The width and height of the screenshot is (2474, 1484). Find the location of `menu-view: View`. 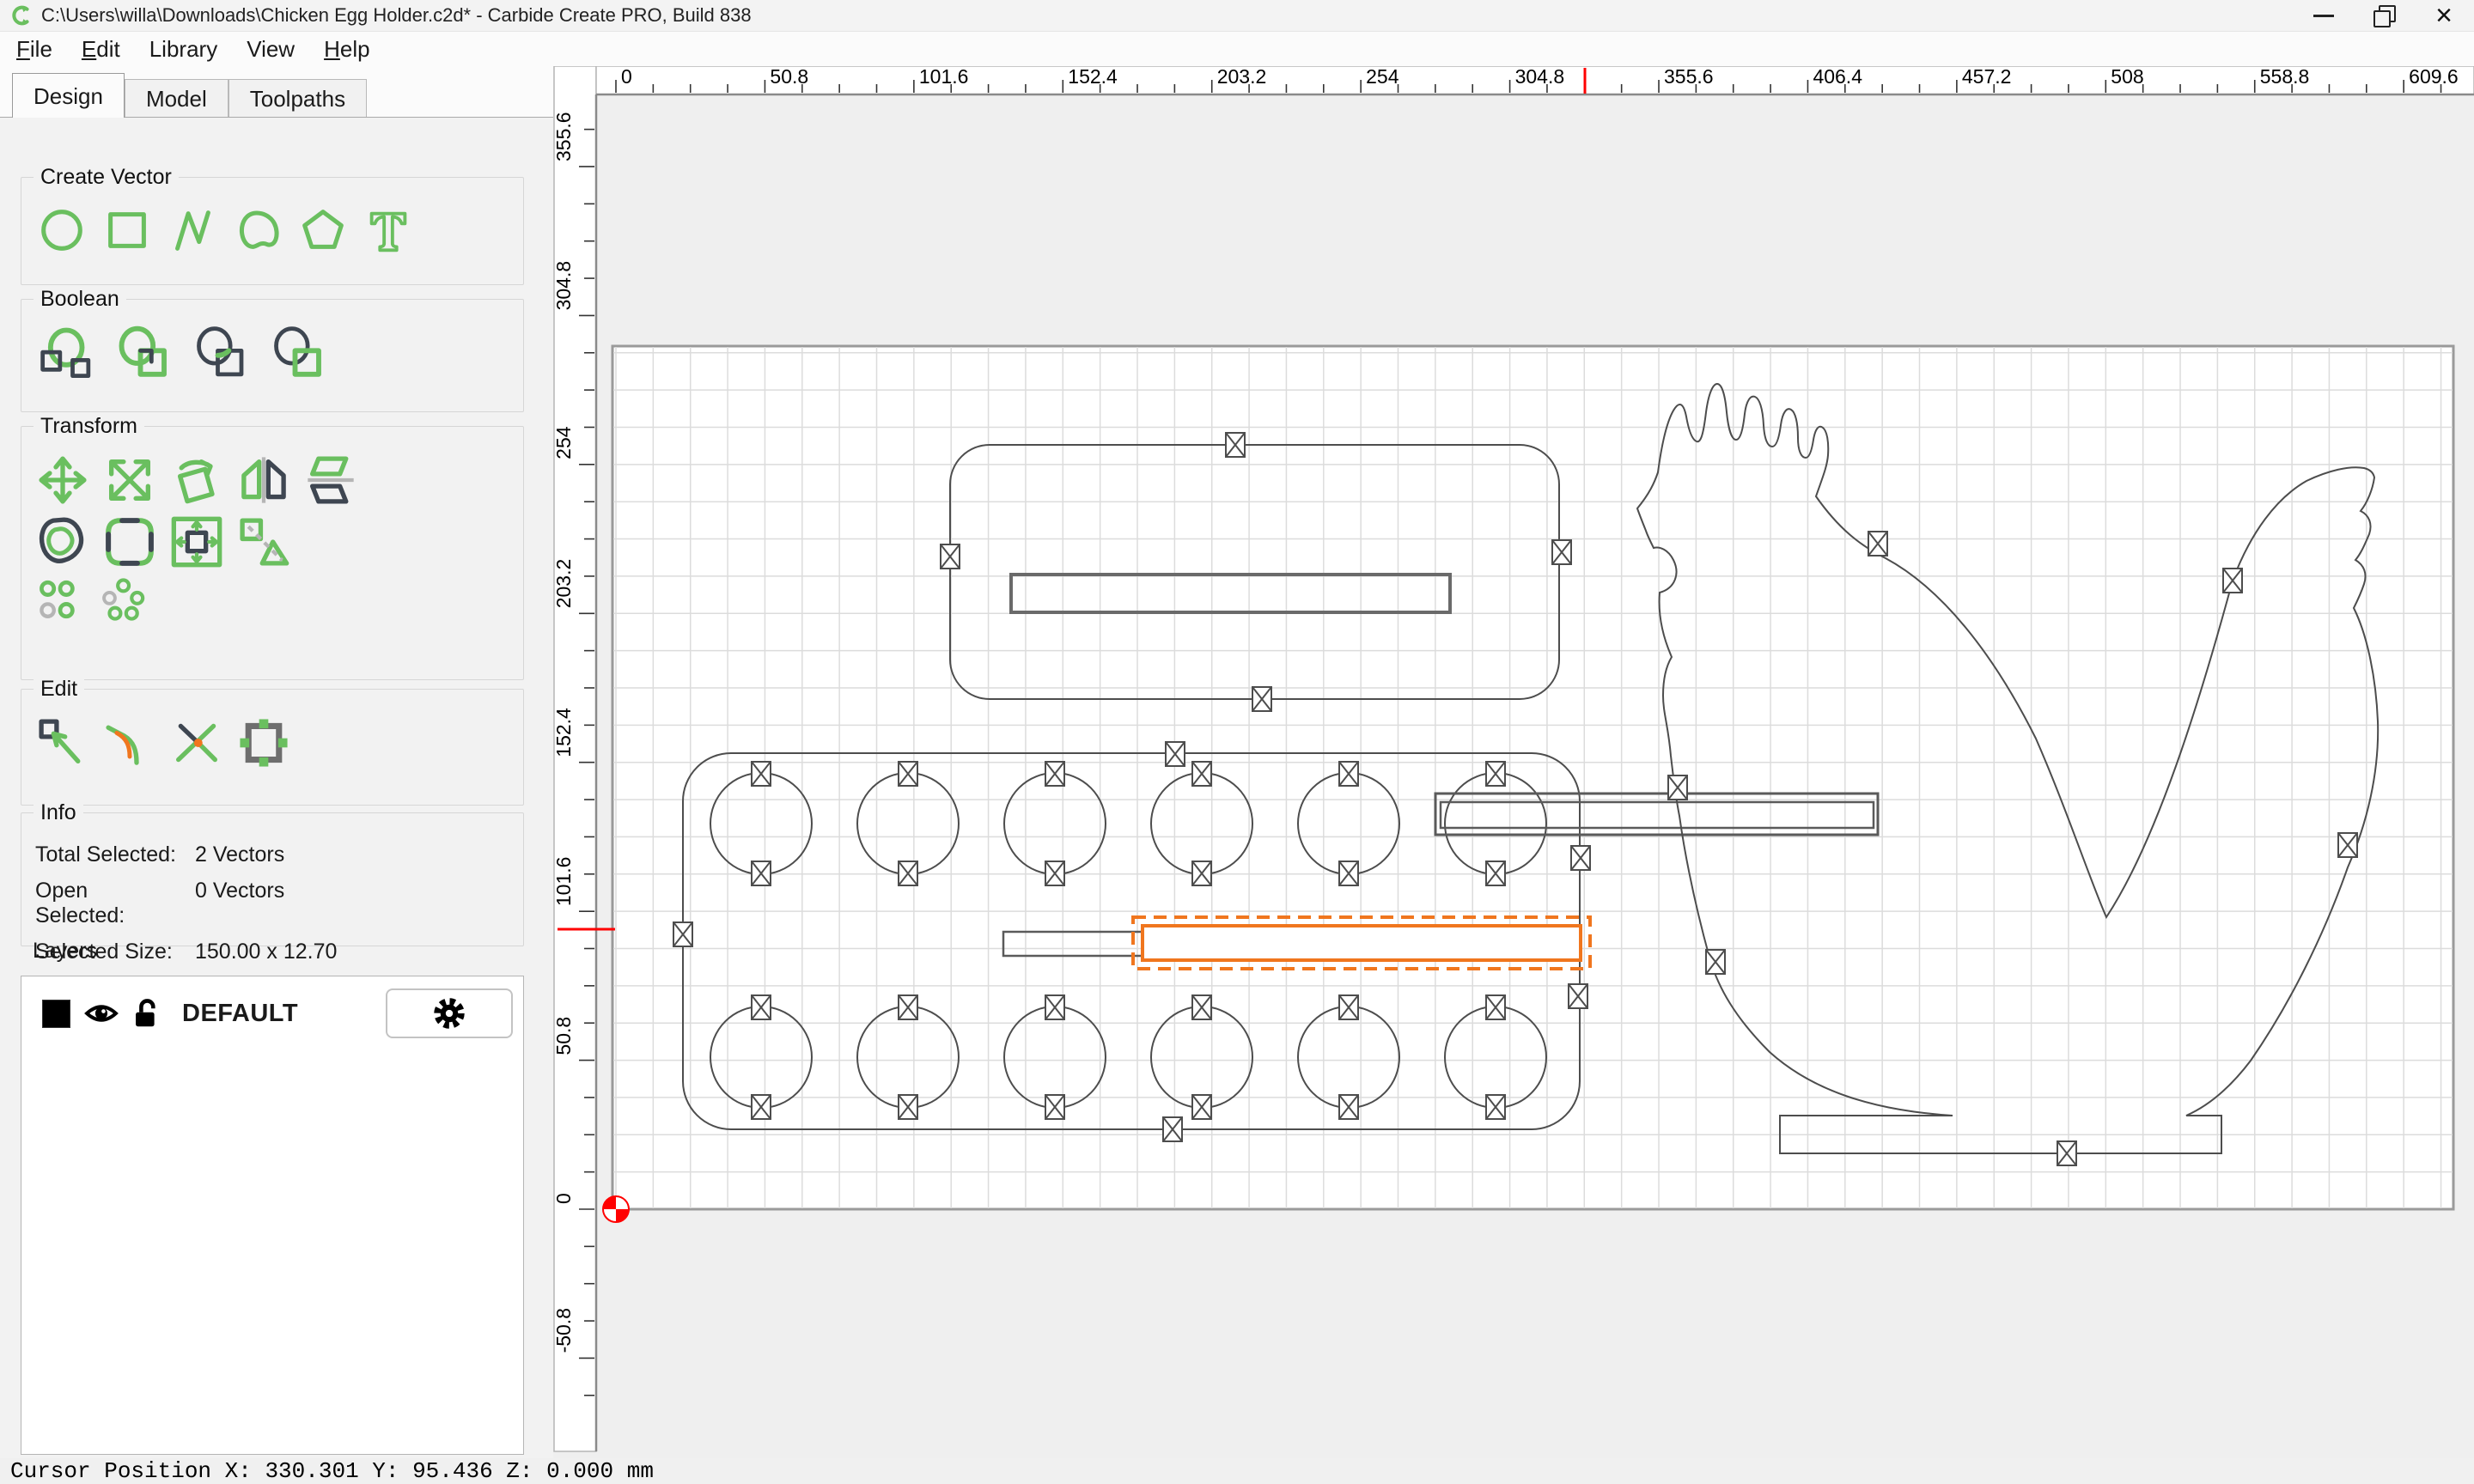

menu-view: View is located at coordinates (270, 49).